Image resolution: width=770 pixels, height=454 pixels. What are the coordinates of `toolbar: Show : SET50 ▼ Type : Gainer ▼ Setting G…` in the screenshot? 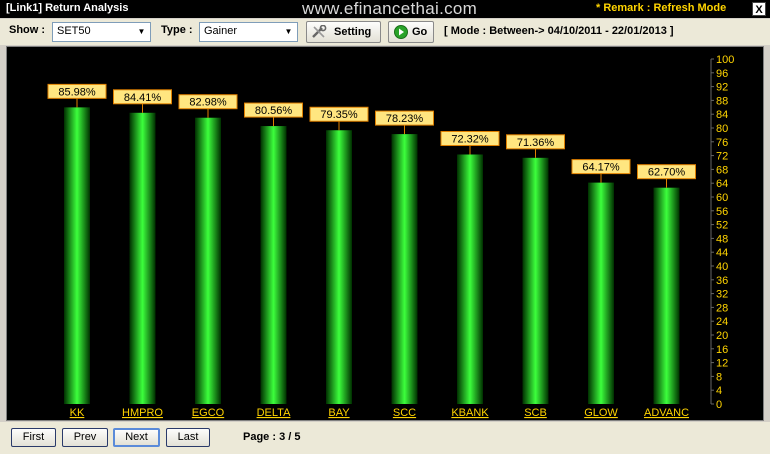 It's located at (385, 32).